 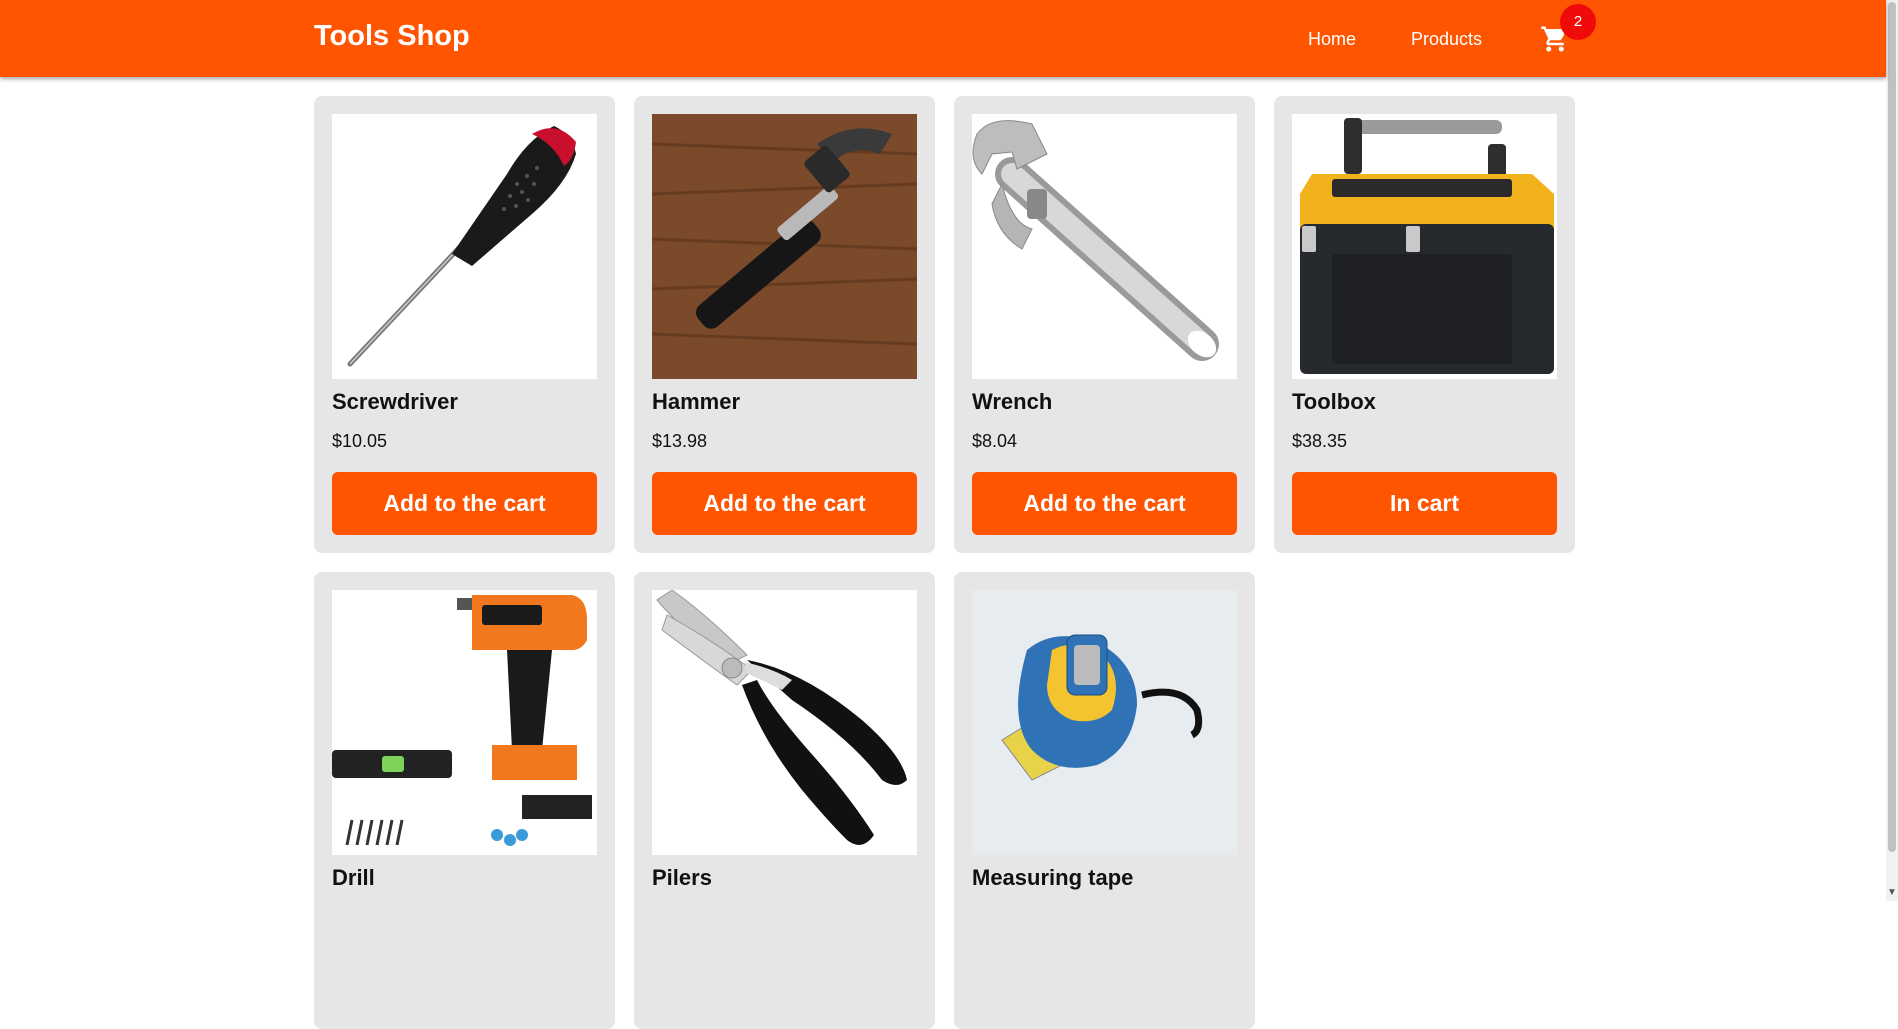 I want to click on product-name: Hammer, so click(x=696, y=401).